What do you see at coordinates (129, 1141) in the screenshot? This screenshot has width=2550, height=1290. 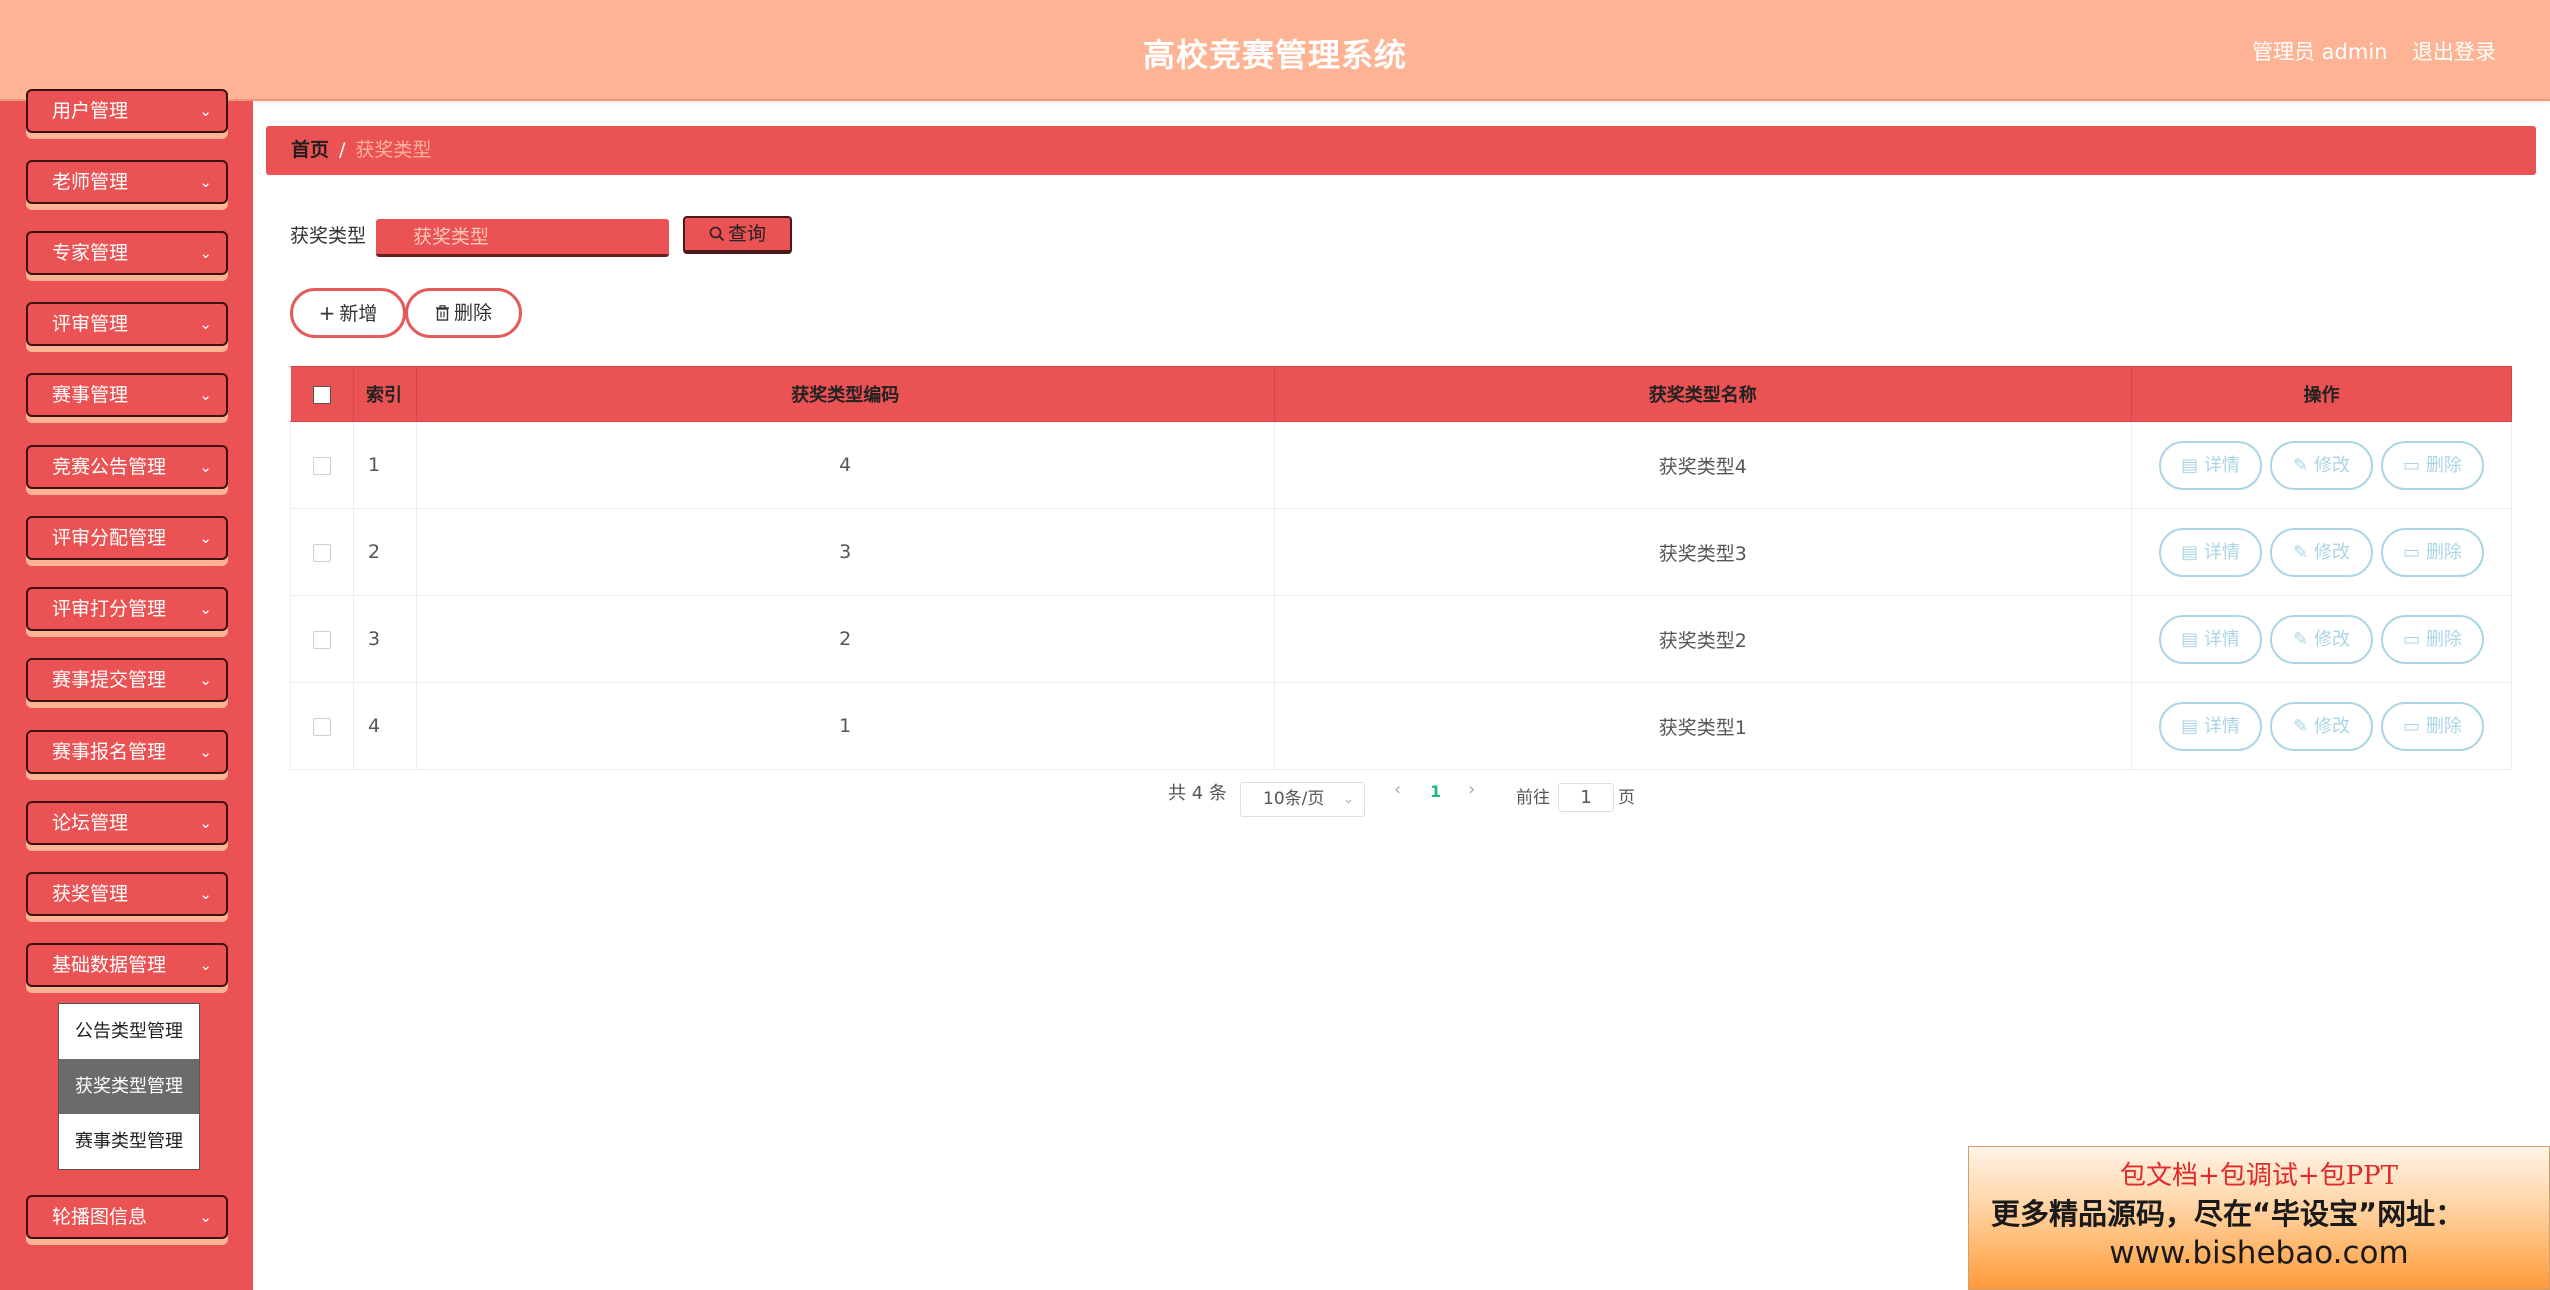 I see `submenu-item-event-type: 赛事类型管理` at bounding box center [129, 1141].